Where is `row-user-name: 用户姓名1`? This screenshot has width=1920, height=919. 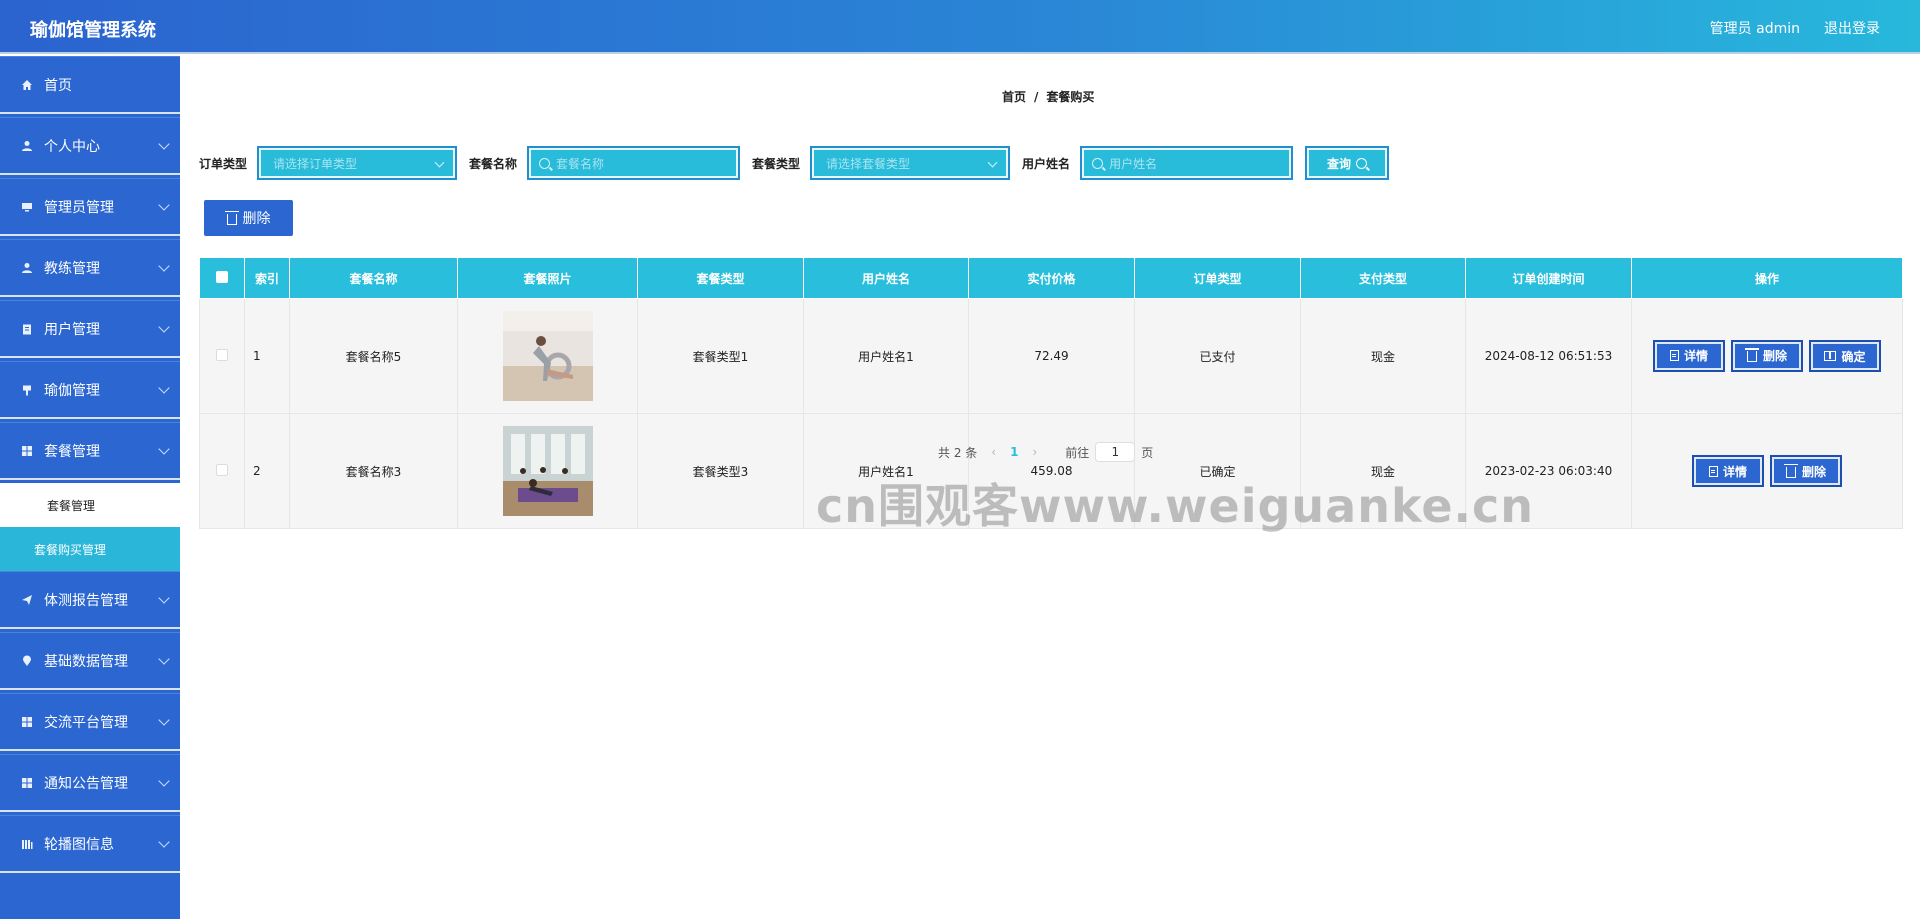
row-user-name: 用户姓名1 is located at coordinates (886, 356).